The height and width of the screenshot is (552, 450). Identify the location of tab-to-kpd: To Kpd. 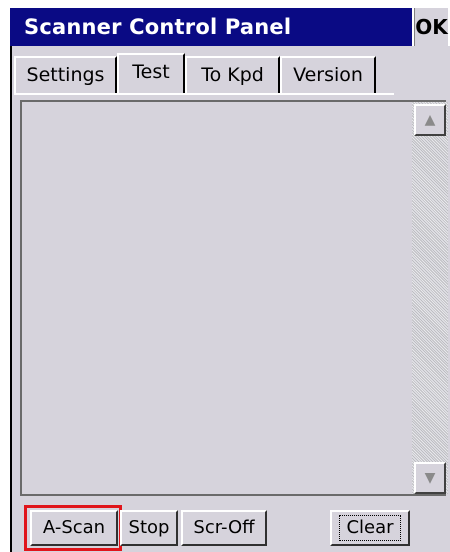
(232, 74).